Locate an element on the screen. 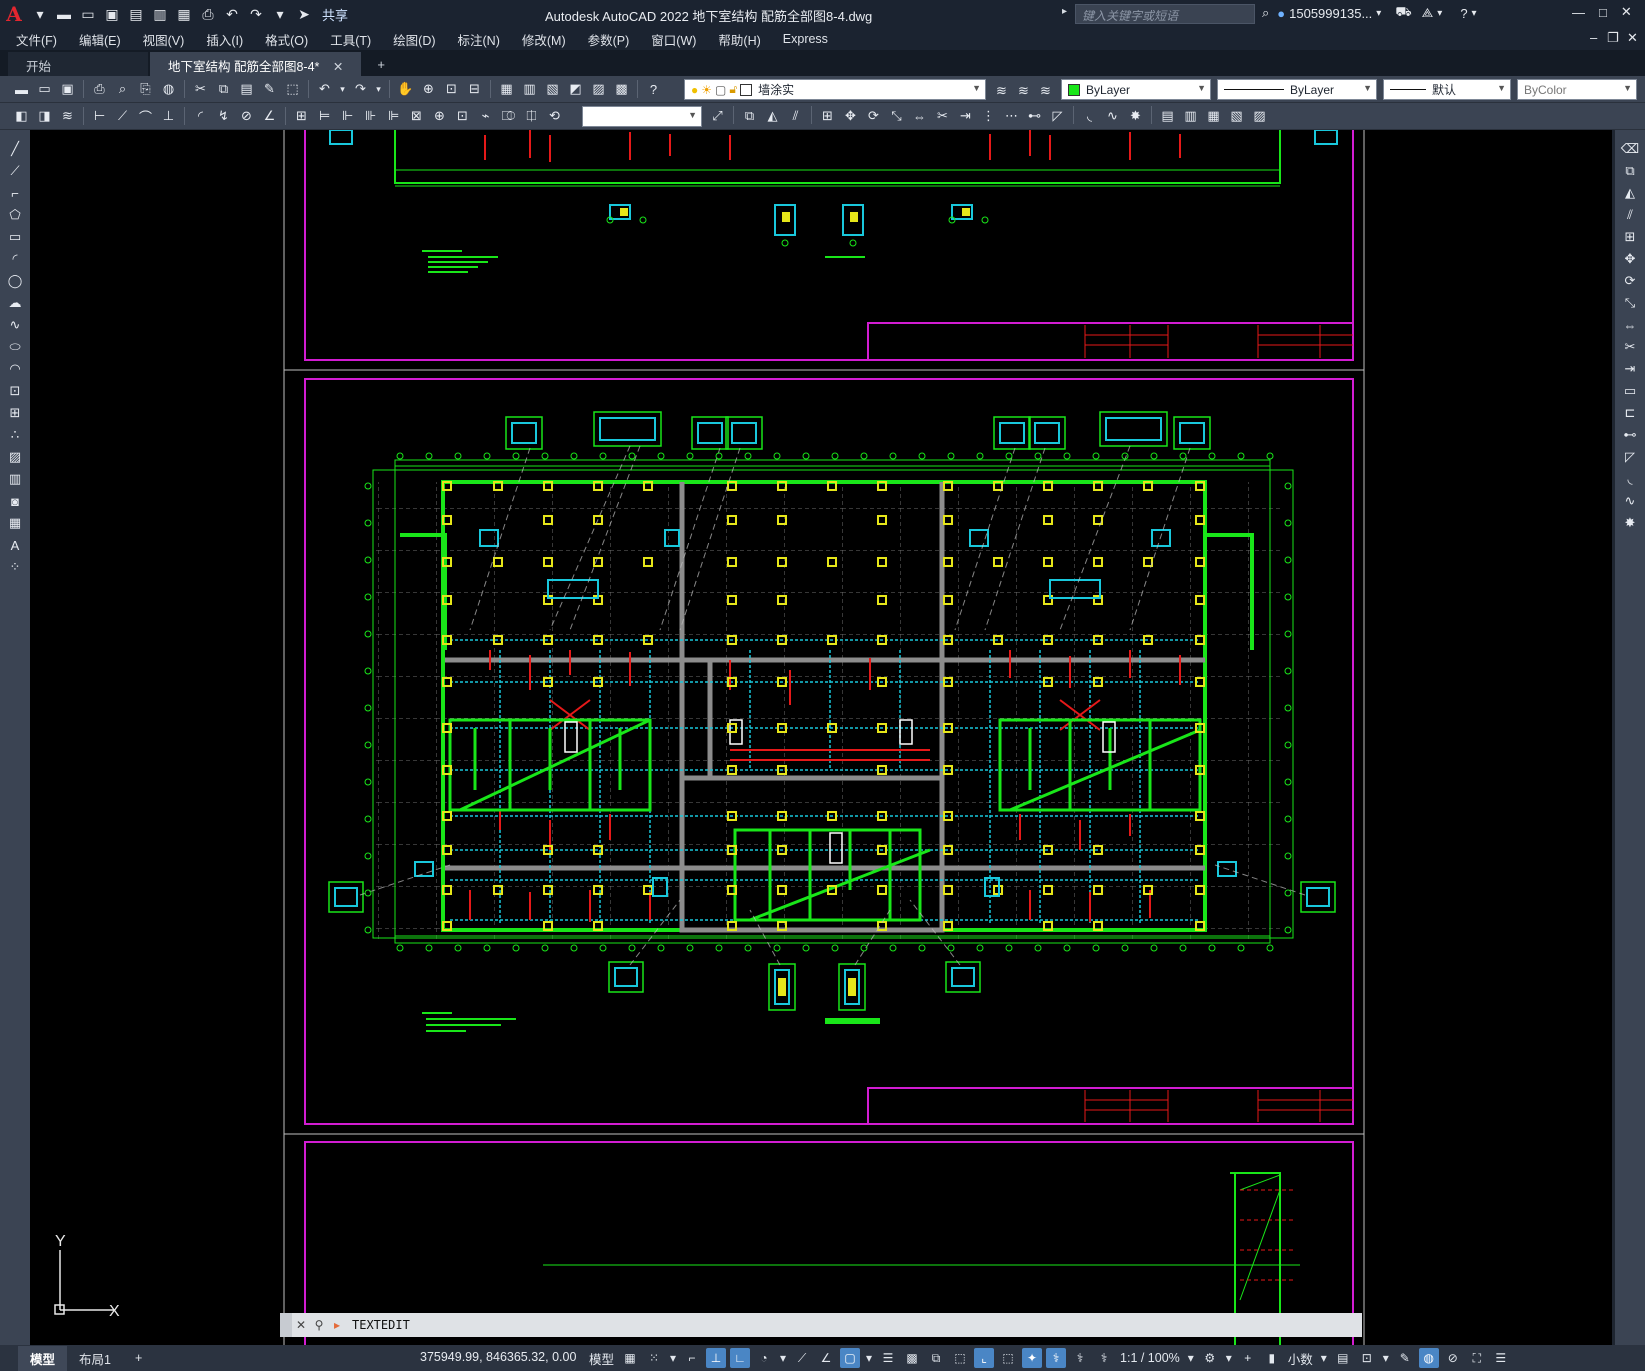 This screenshot has height=1371, width=1645. lock-chevron-icon: ▾ is located at coordinates (1386, 1358).